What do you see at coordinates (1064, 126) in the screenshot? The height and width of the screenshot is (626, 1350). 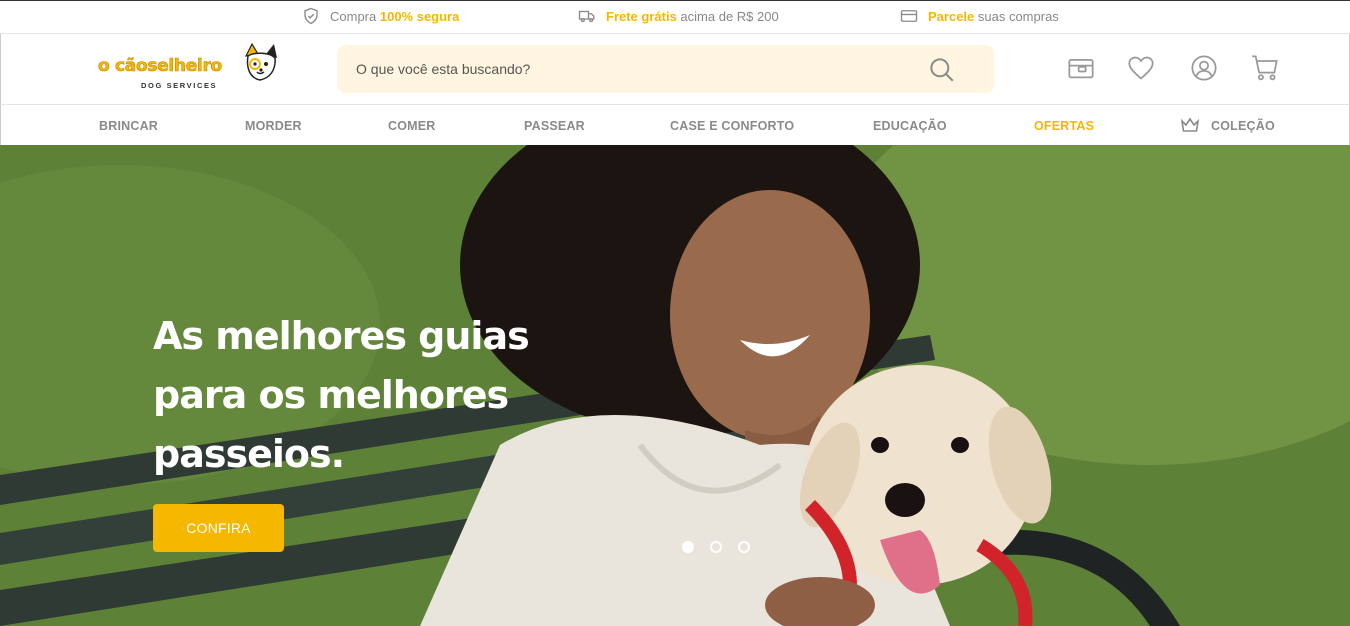 I see `nav-item-ofertas: OFERTAS` at bounding box center [1064, 126].